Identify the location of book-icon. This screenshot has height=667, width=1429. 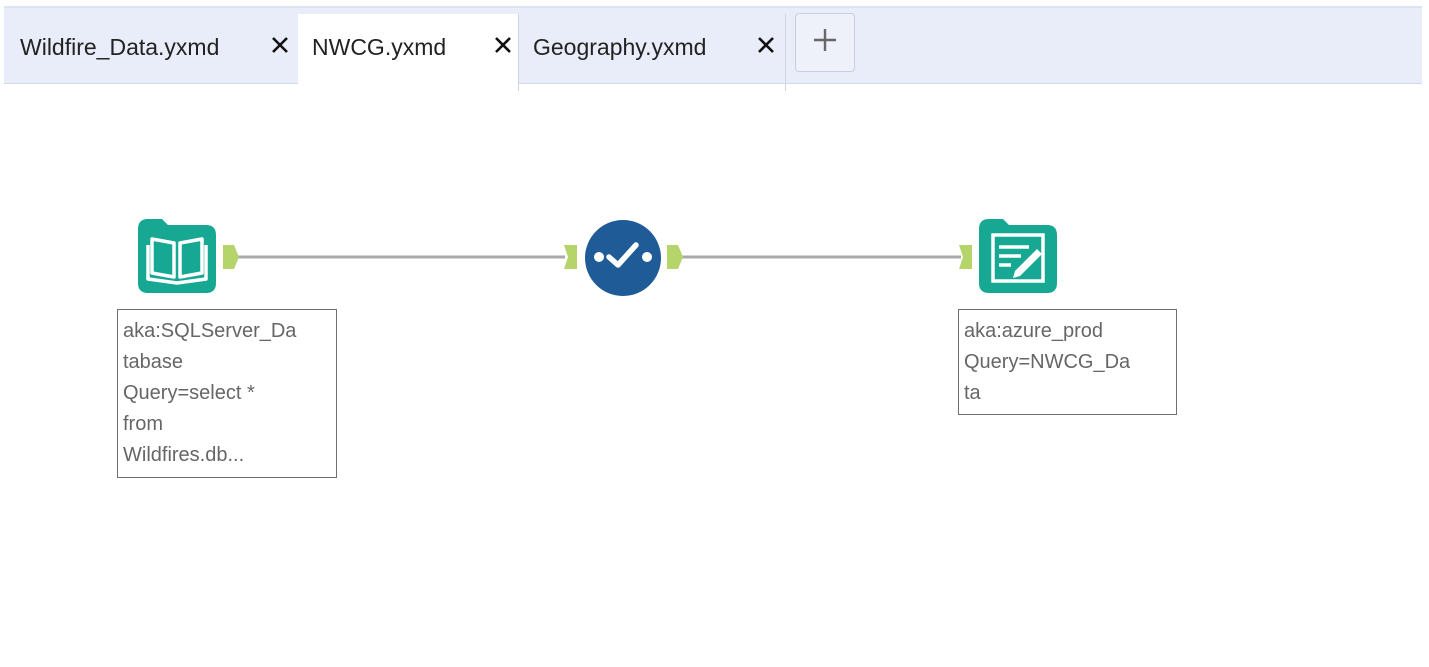
(177, 256).